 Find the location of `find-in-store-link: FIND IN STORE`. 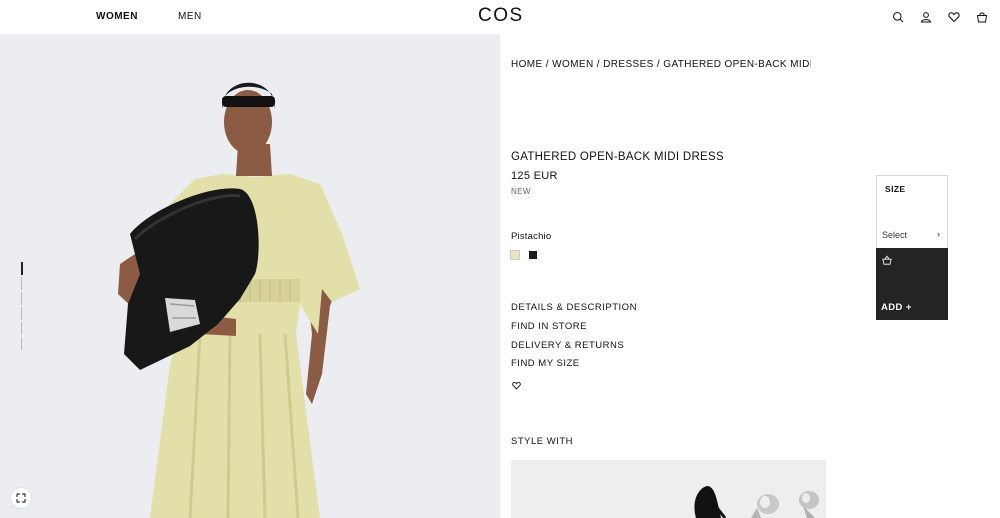

find-in-store-link: FIND IN STORE is located at coordinates (549, 326).